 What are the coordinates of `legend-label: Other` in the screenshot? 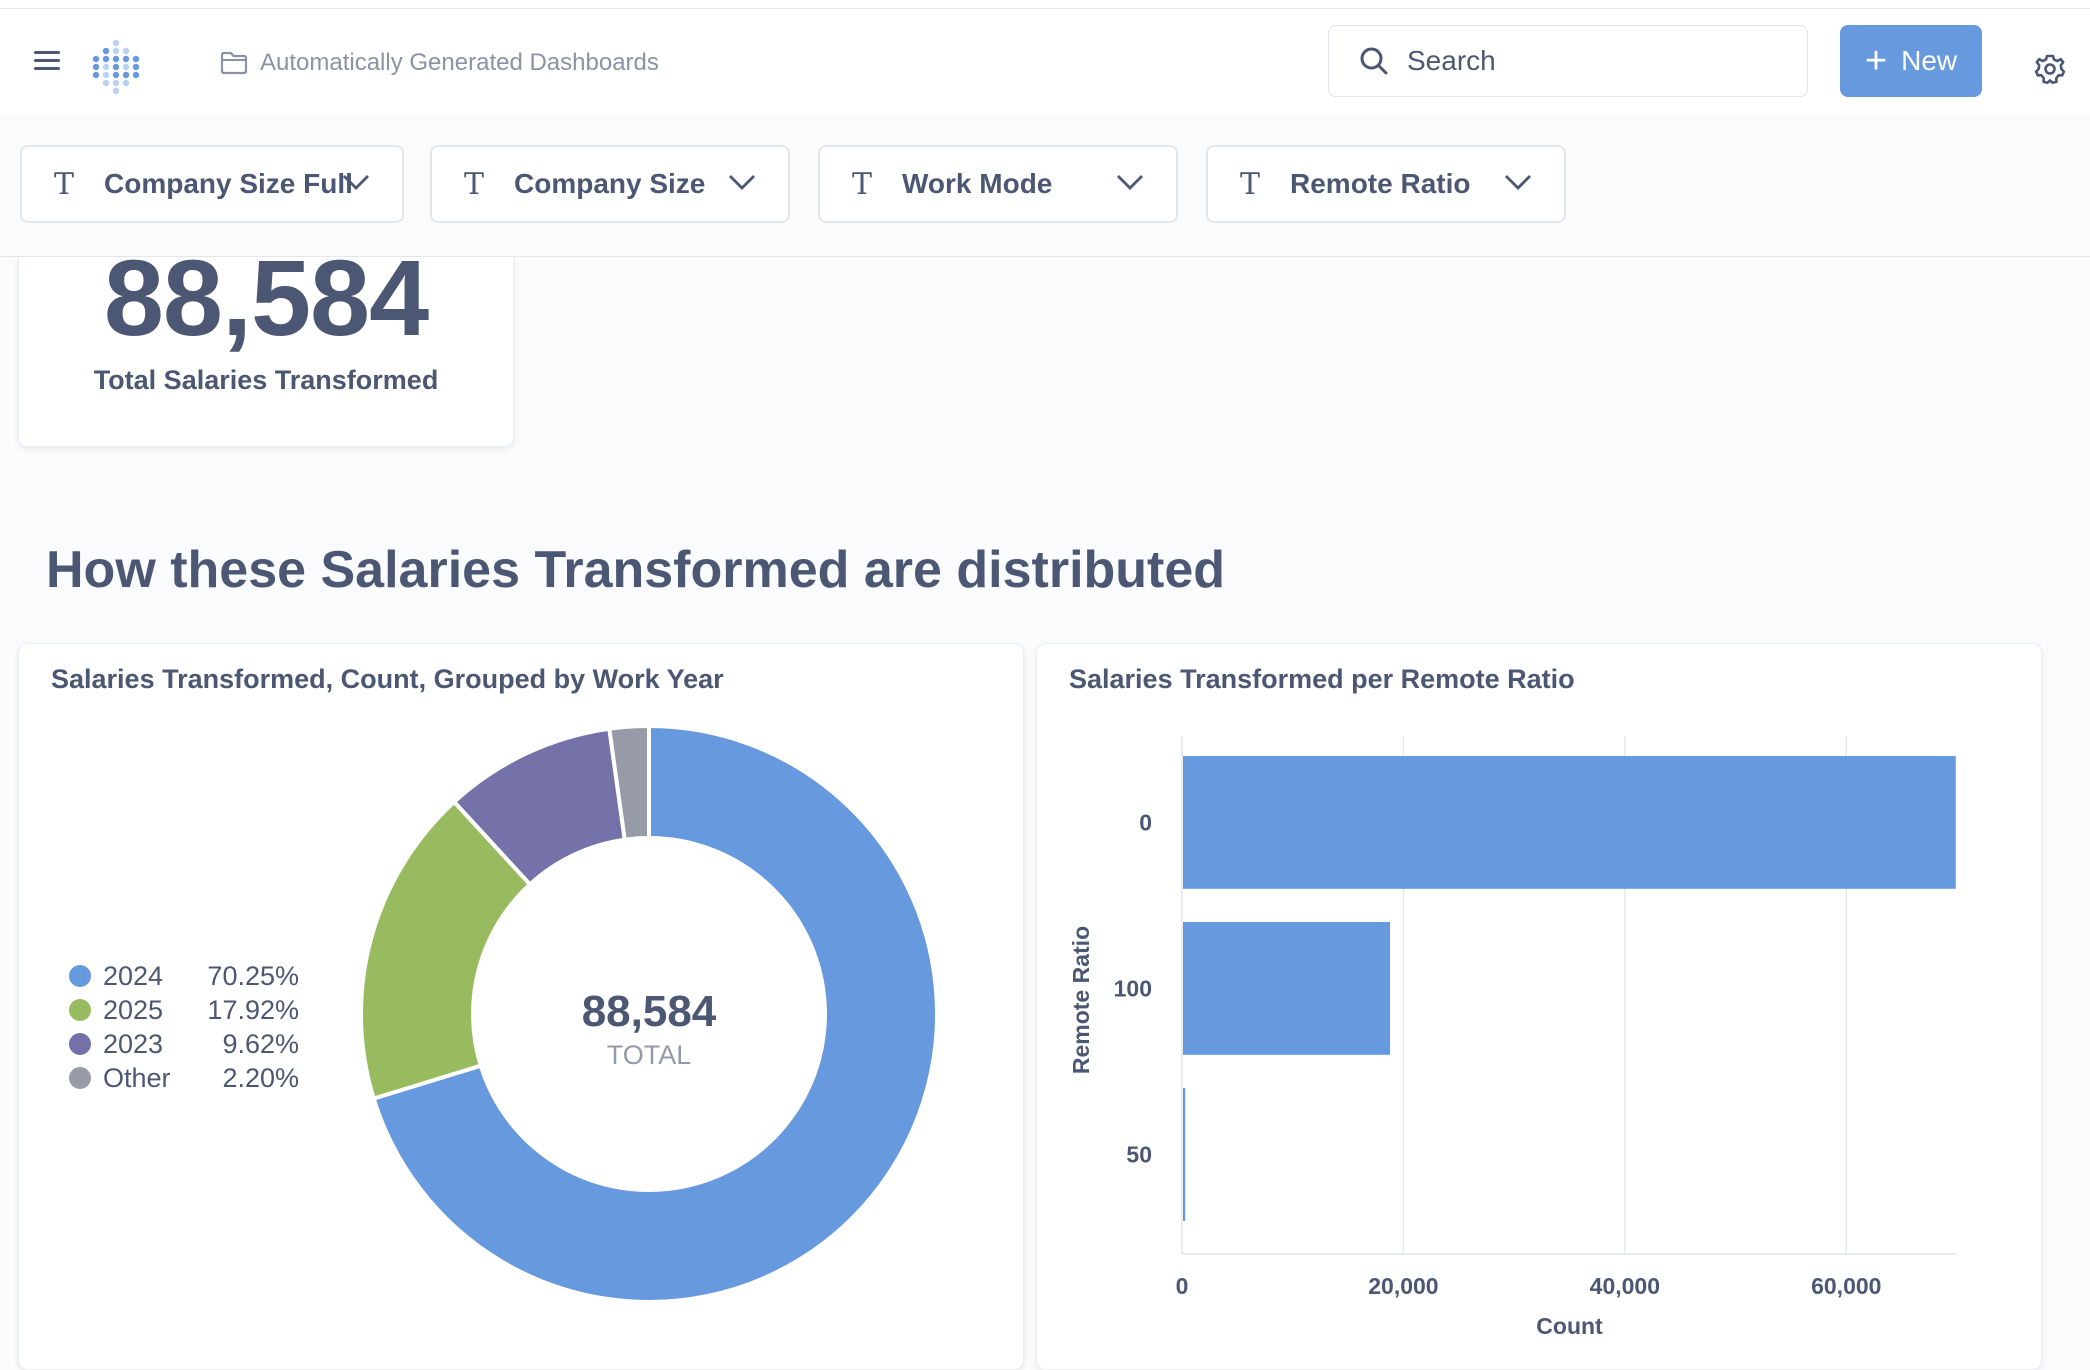 It's located at (137, 1077).